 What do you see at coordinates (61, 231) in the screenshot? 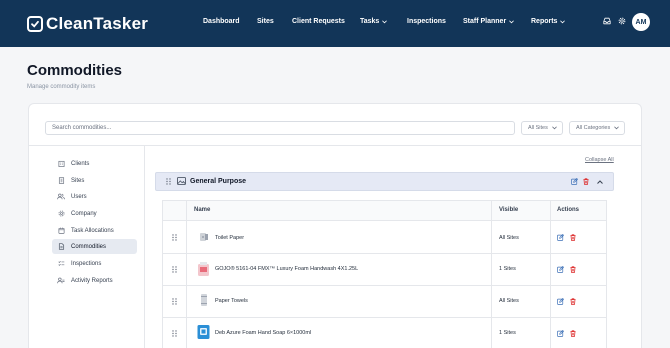
I see `calendar-icon` at bounding box center [61, 231].